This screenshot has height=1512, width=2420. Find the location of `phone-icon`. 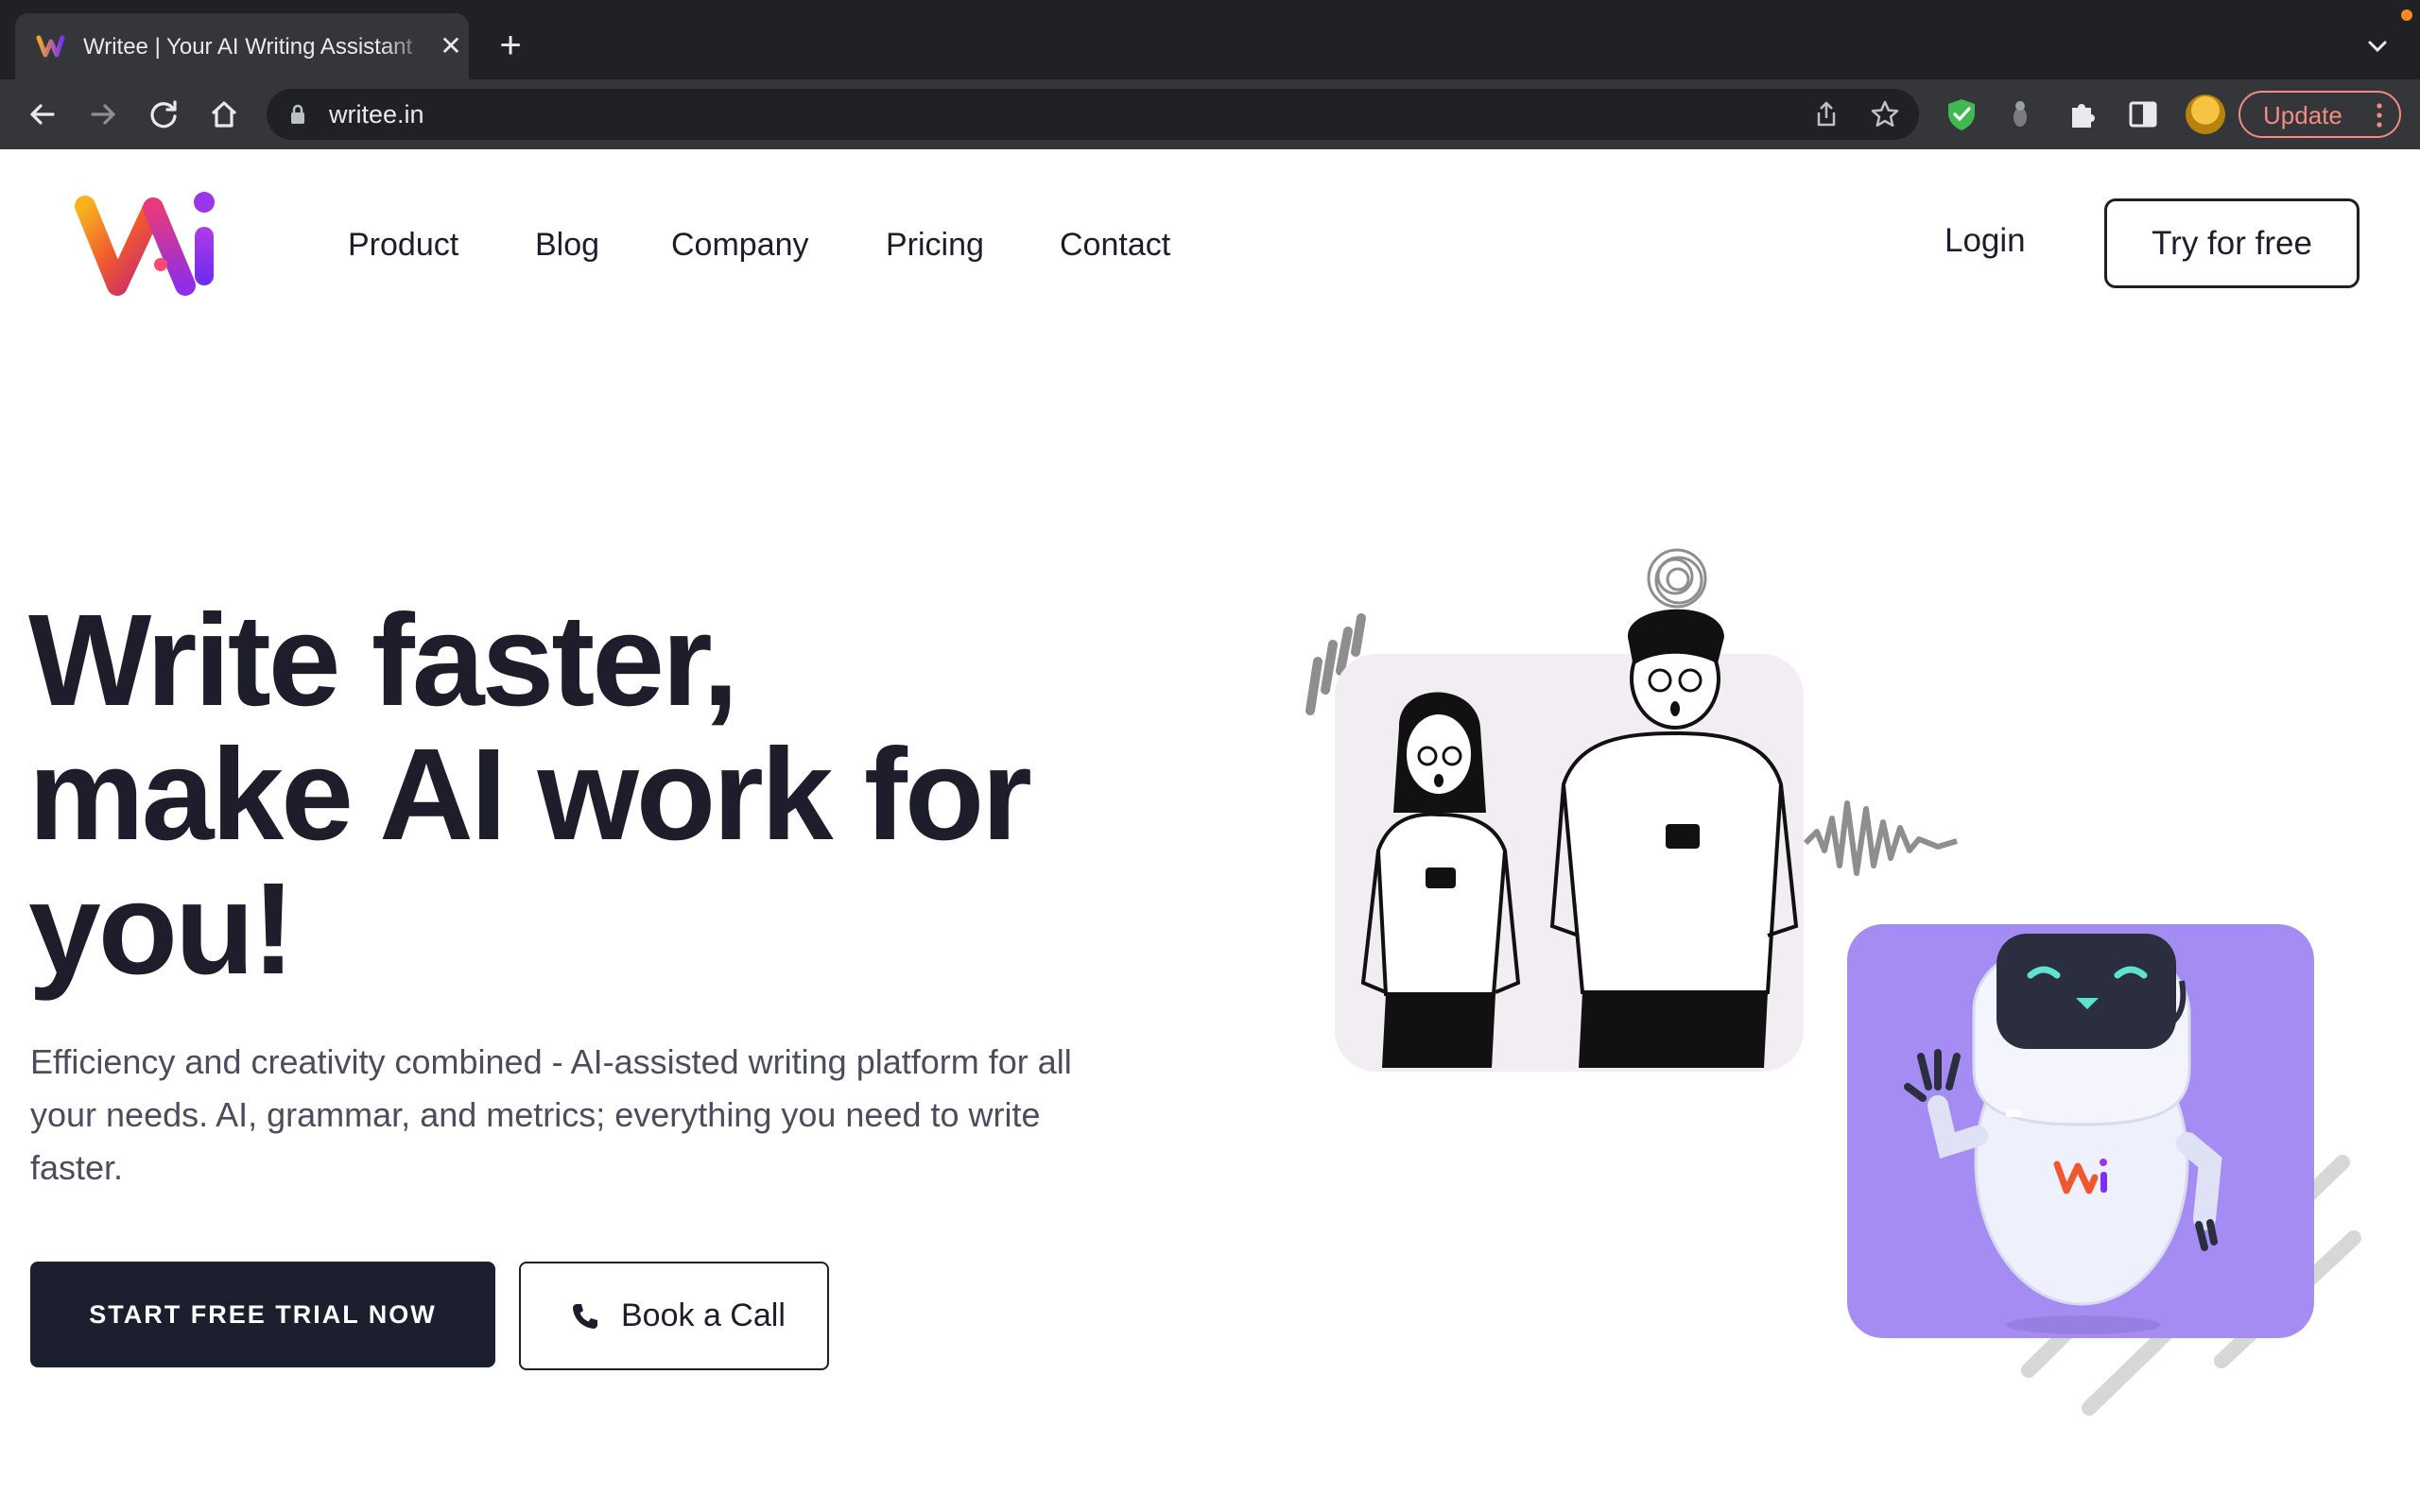

phone-icon is located at coordinates (585, 1316).